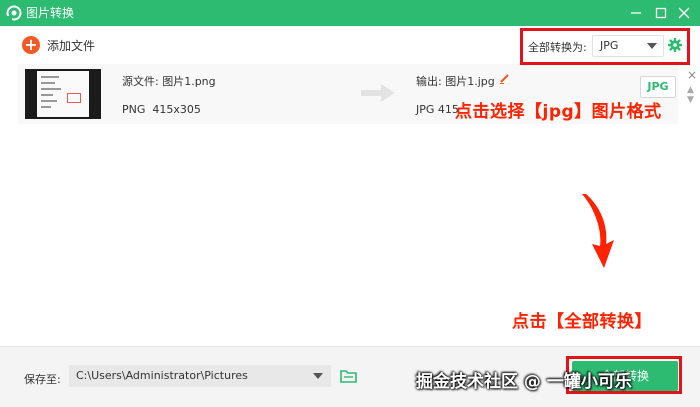 This screenshot has width=700, height=407. I want to click on source-format: PNG, so click(134, 109).